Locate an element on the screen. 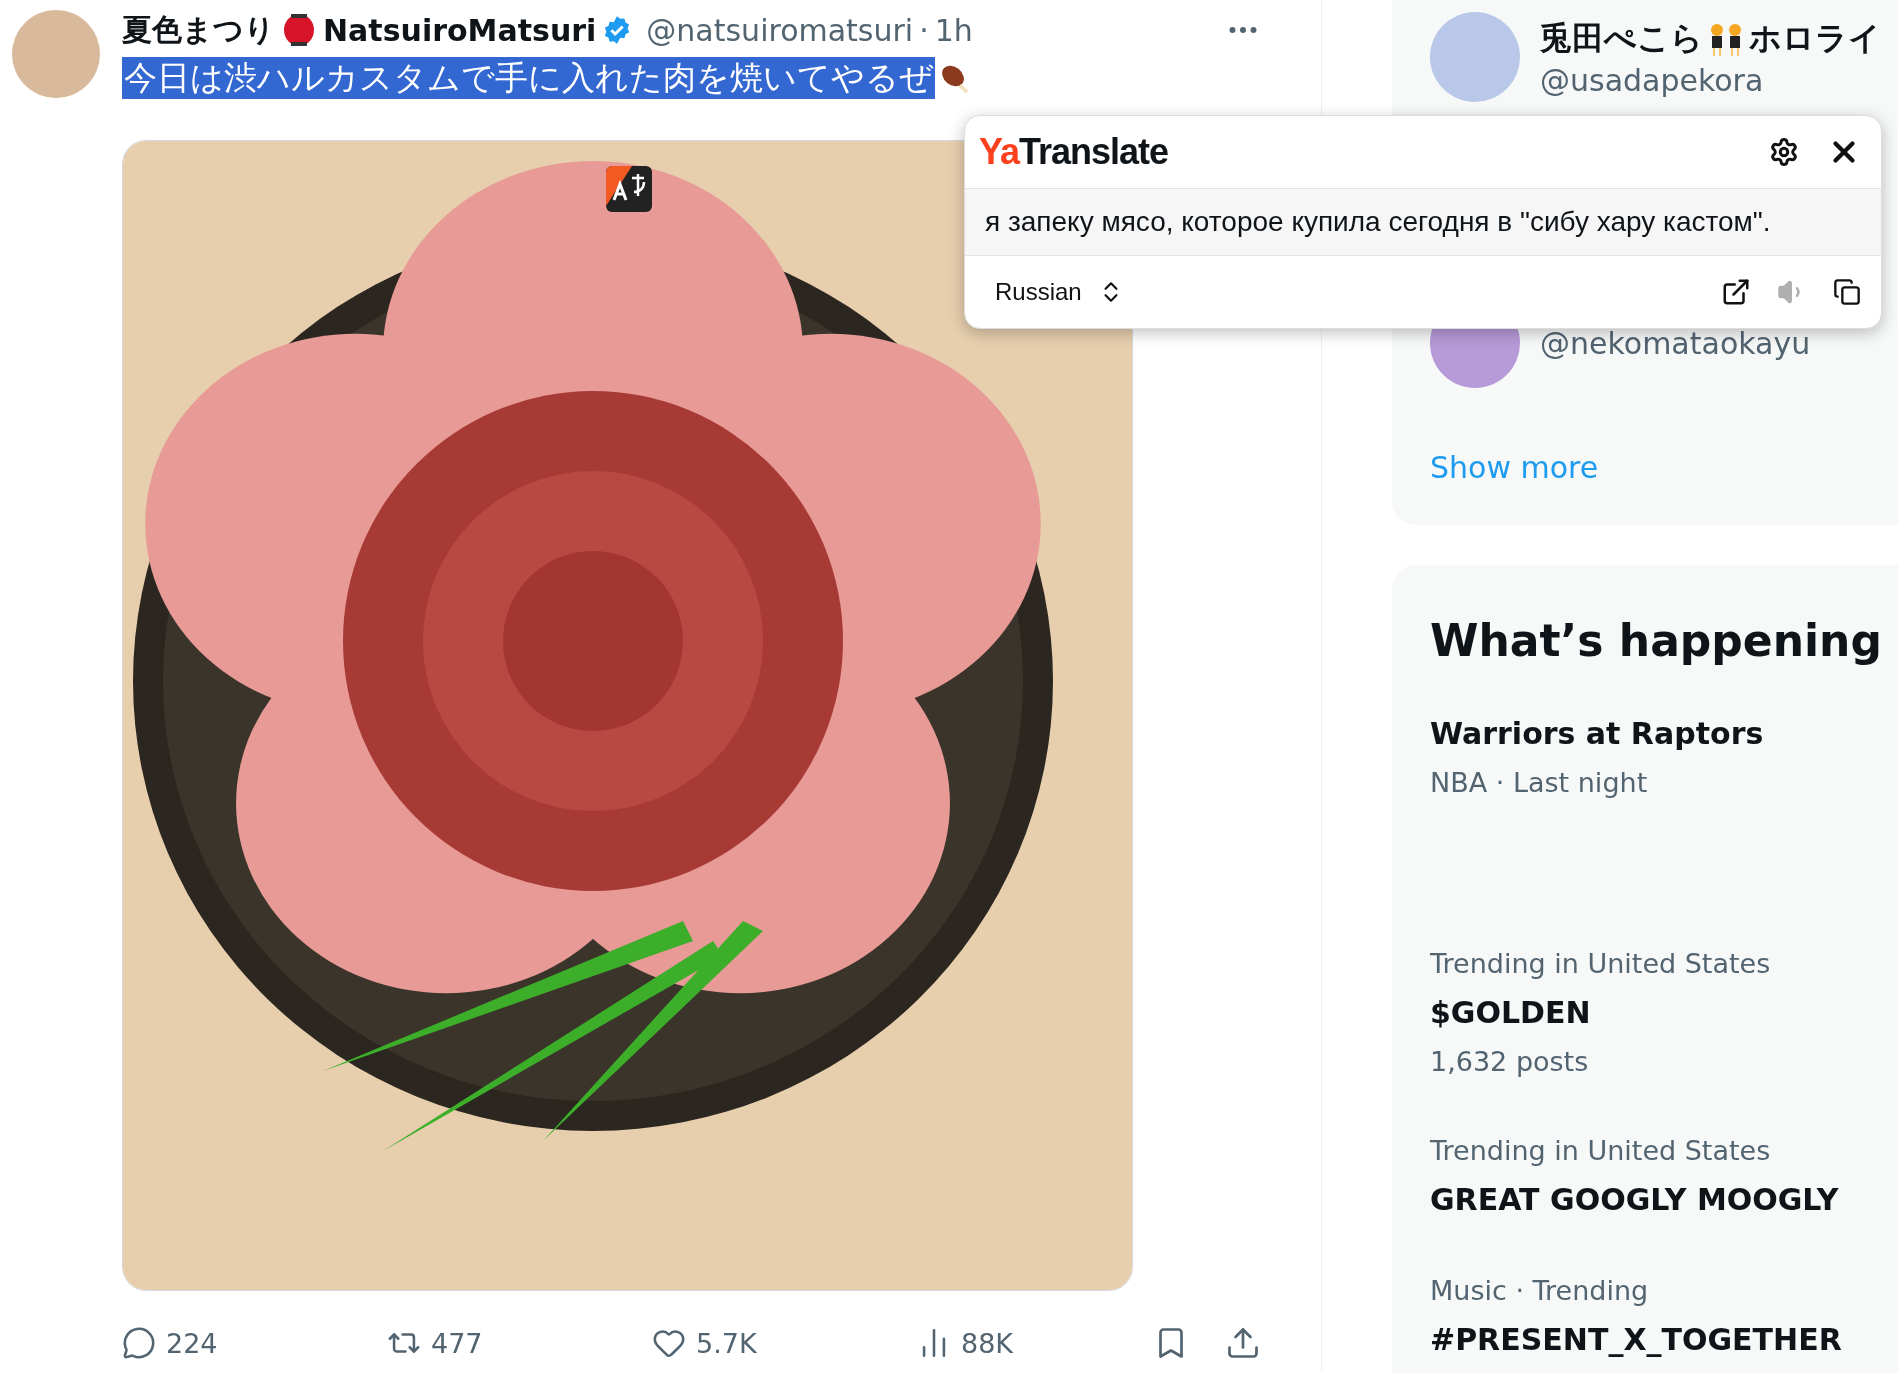  language-select: Russian is located at coordinates (1059, 292).